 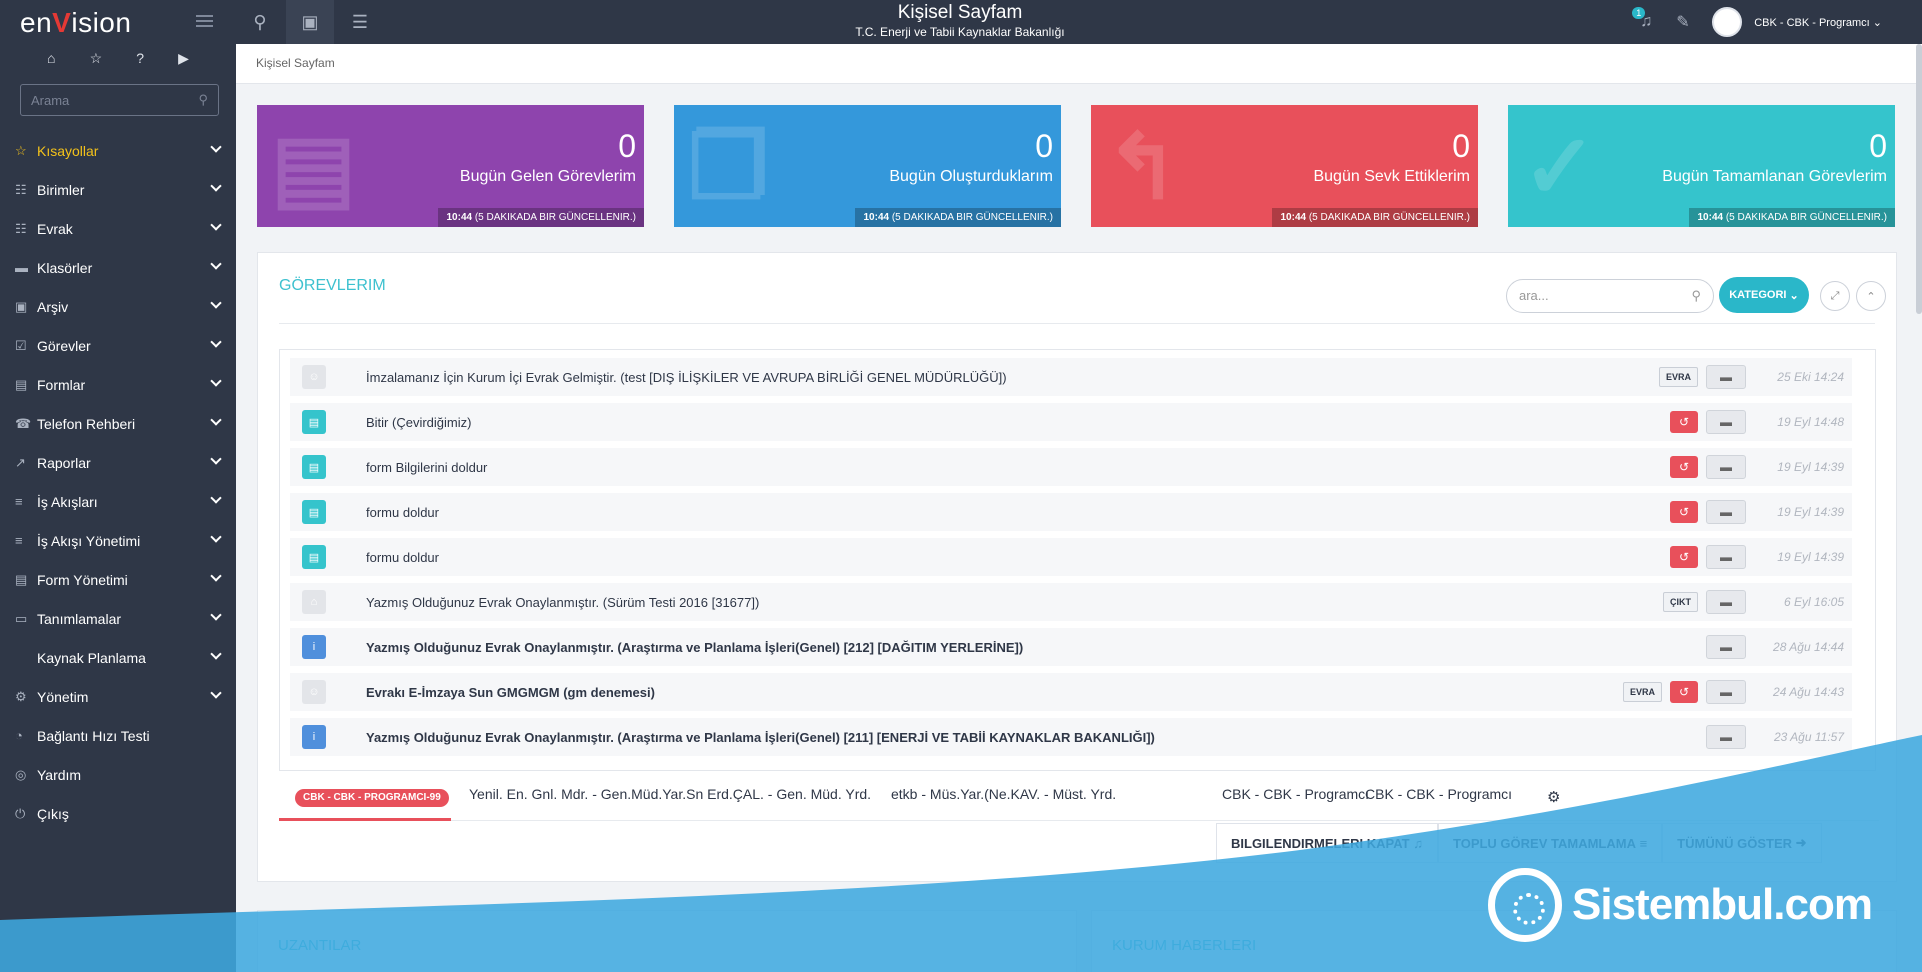 What do you see at coordinates (295, 63) in the screenshot?
I see `breadcrumb-item: Kişisel Sayfam` at bounding box center [295, 63].